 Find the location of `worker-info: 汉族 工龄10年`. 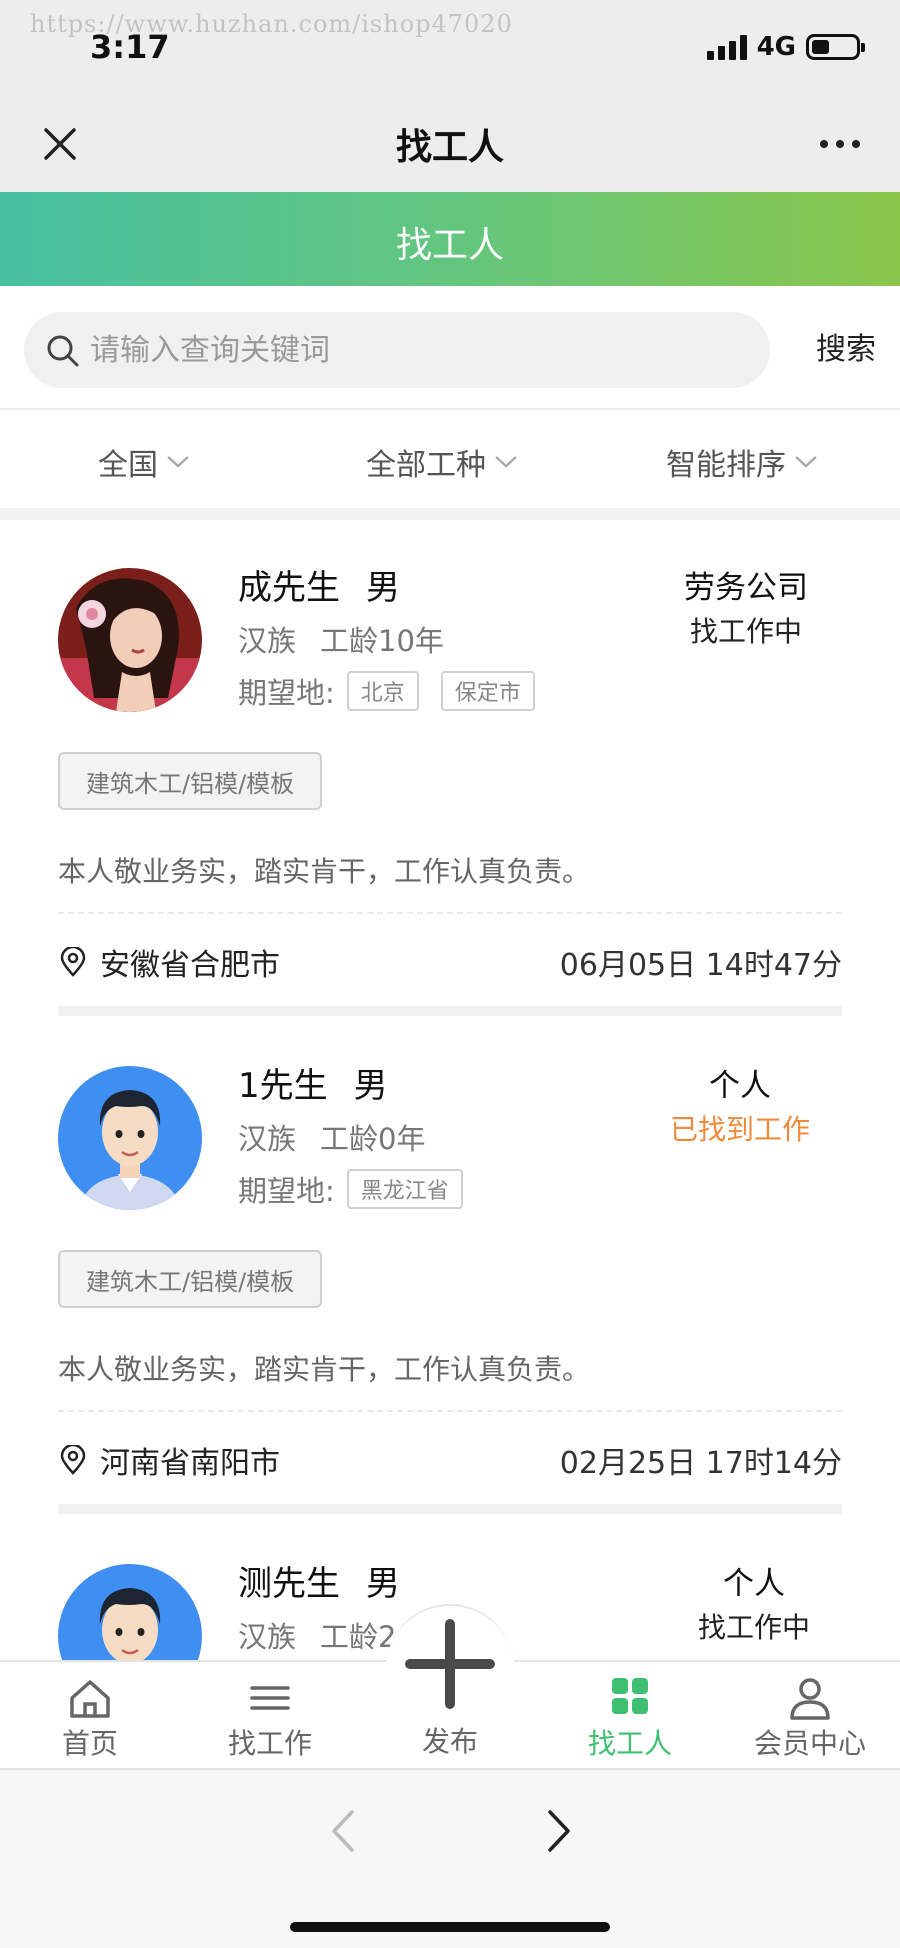

worker-info: 汉族 工龄10年 is located at coordinates (341, 639).